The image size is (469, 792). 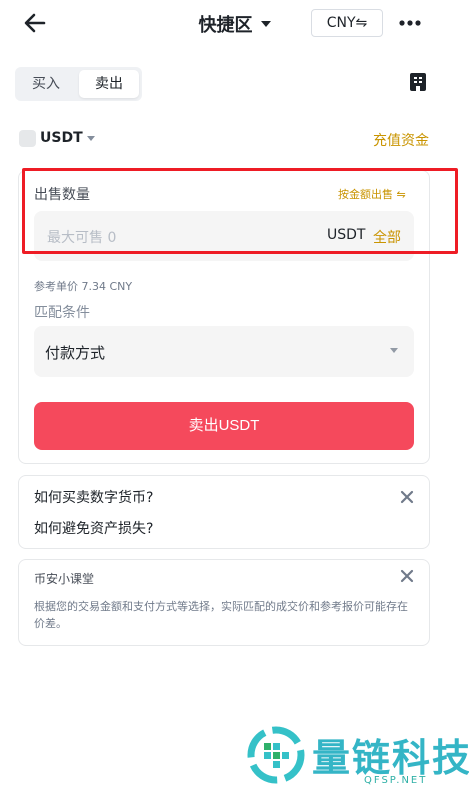 I want to click on faq-item-buy-sell: 如何买卖数字货币?, so click(x=93, y=497).